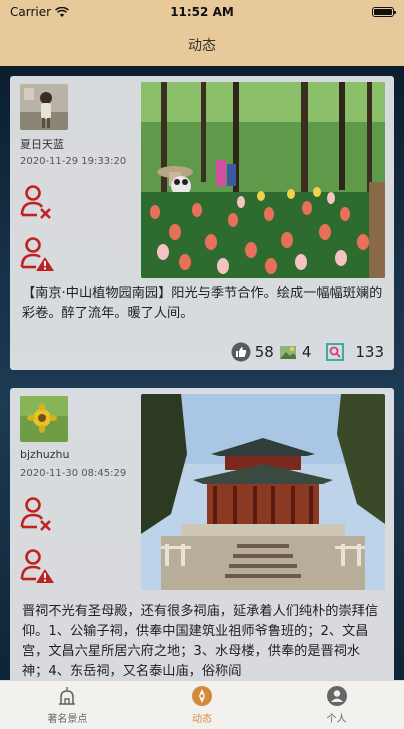 This screenshot has height=729, width=404. What do you see at coordinates (264, 352) in the screenshot?
I see `like-count: 58` at bounding box center [264, 352].